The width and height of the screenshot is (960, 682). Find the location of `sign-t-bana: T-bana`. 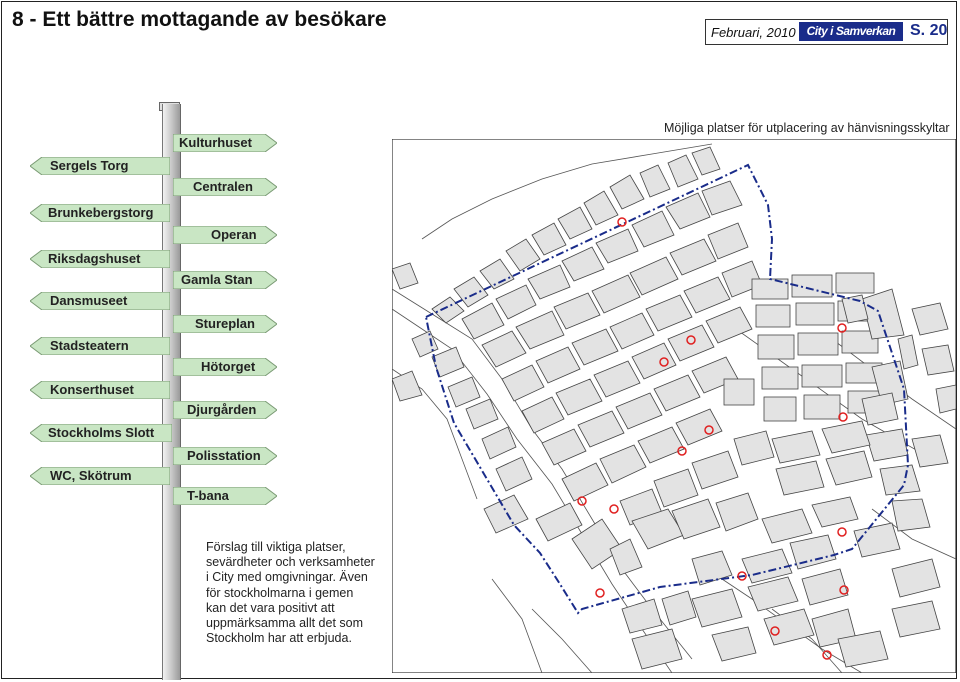

sign-t-bana: T-bana is located at coordinates (225, 496).